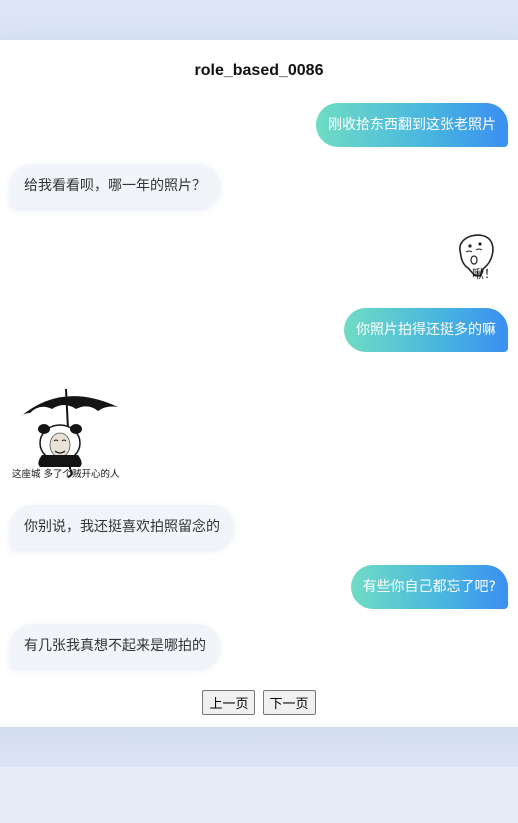 Image resolution: width=518 pixels, height=823 pixels. Describe the element at coordinates (115, 646) in the screenshot. I see `message-bubble-incoming: 有几张我真想不起来是哪拍的` at that location.